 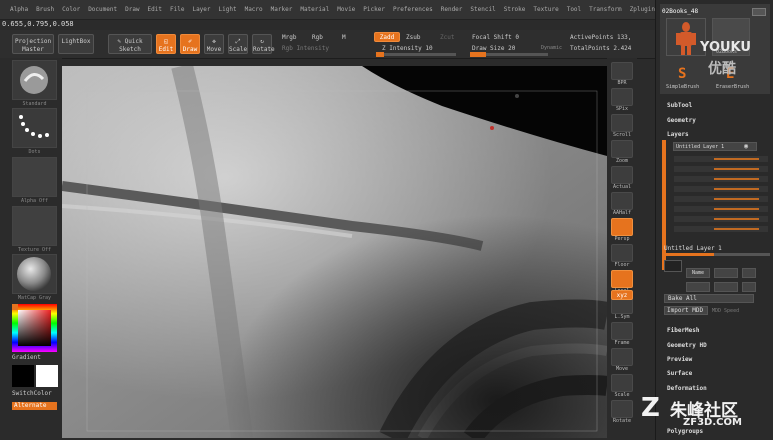 I want to click on rotate-button: ↻ Rotate, so click(x=263, y=44).